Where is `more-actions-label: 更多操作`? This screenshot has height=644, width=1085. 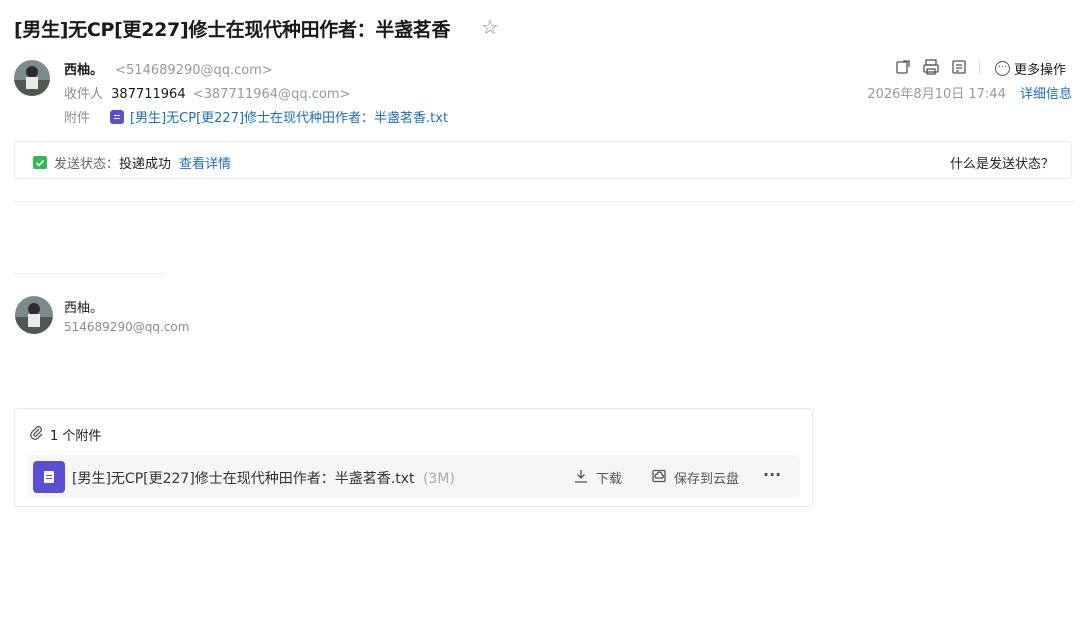
more-actions-label: 更多操作 is located at coordinates (1040, 70).